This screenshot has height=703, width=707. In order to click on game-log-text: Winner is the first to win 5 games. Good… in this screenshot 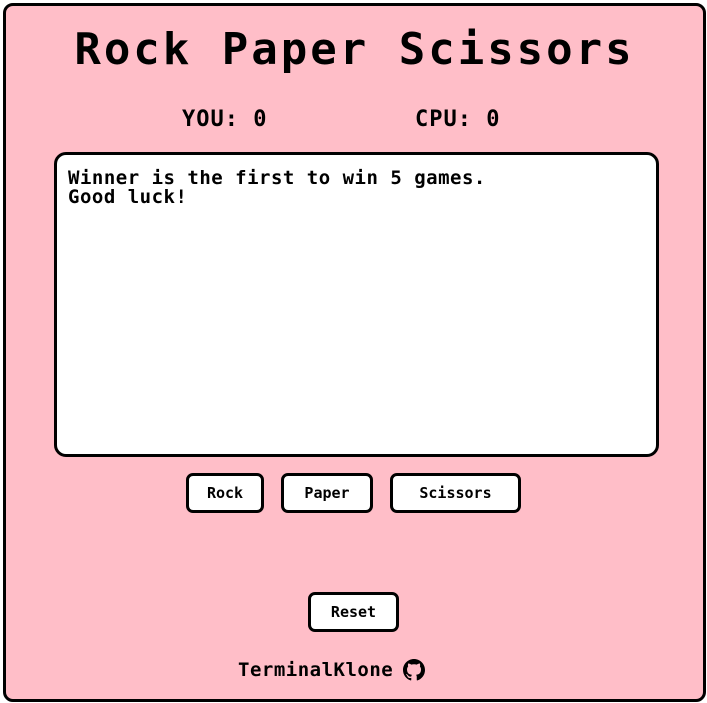, I will do `click(277, 187)`.